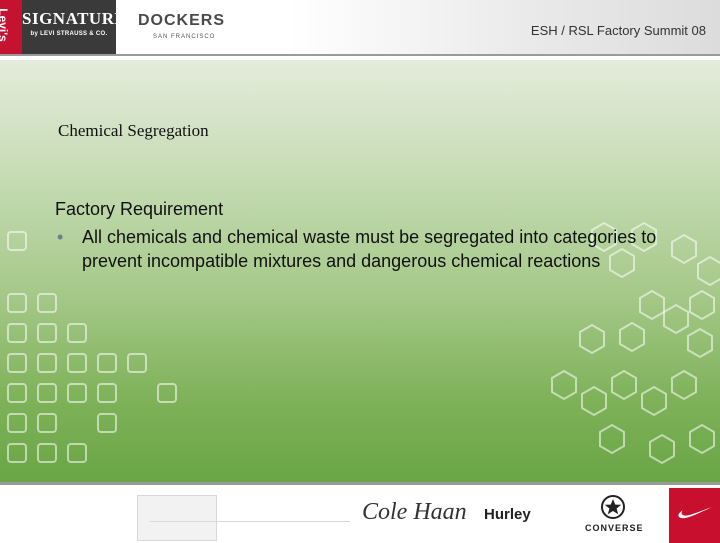 Image resolution: width=720 pixels, height=543 pixels. What do you see at coordinates (695, 513) in the screenshot?
I see `nike-swoosh-icon` at bounding box center [695, 513].